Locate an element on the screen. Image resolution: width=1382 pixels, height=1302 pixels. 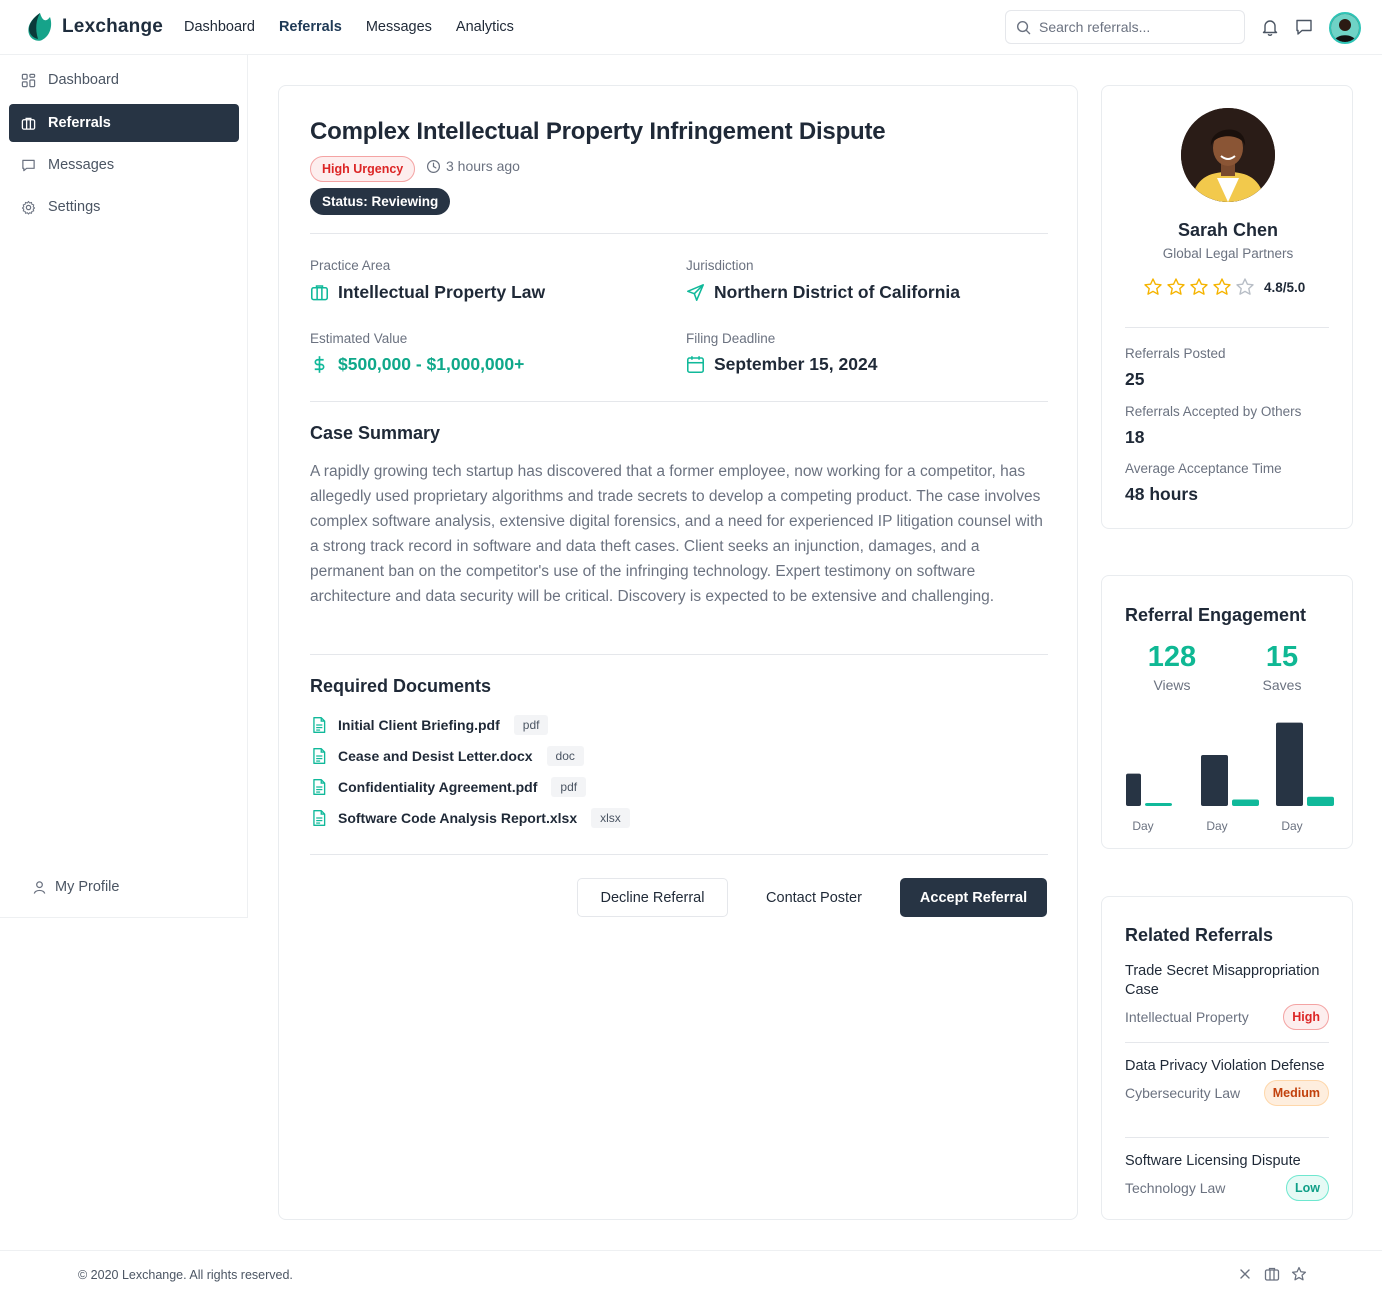
urgency-badge: High Urgency is located at coordinates (363, 169).